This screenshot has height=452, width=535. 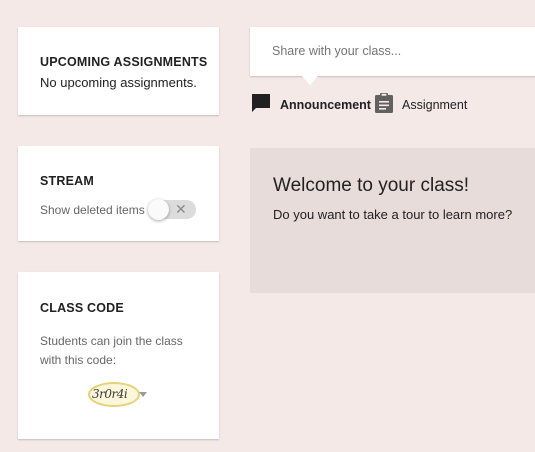 What do you see at coordinates (352, 51) in the screenshot?
I see `share-input` at bounding box center [352, 51].